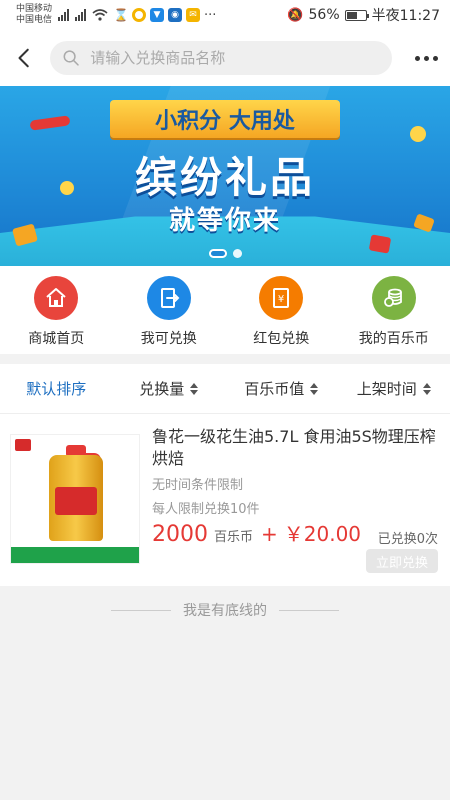  I want to click on carrier-2: 中国电信, so click(34, 20).